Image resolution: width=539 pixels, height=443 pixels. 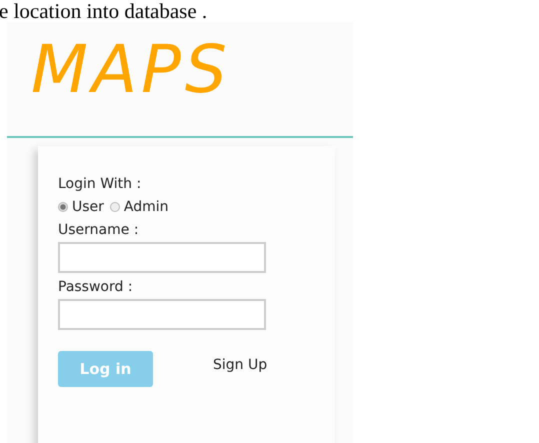 I want to click on logo: MAPS, so click(x=131, y=70).